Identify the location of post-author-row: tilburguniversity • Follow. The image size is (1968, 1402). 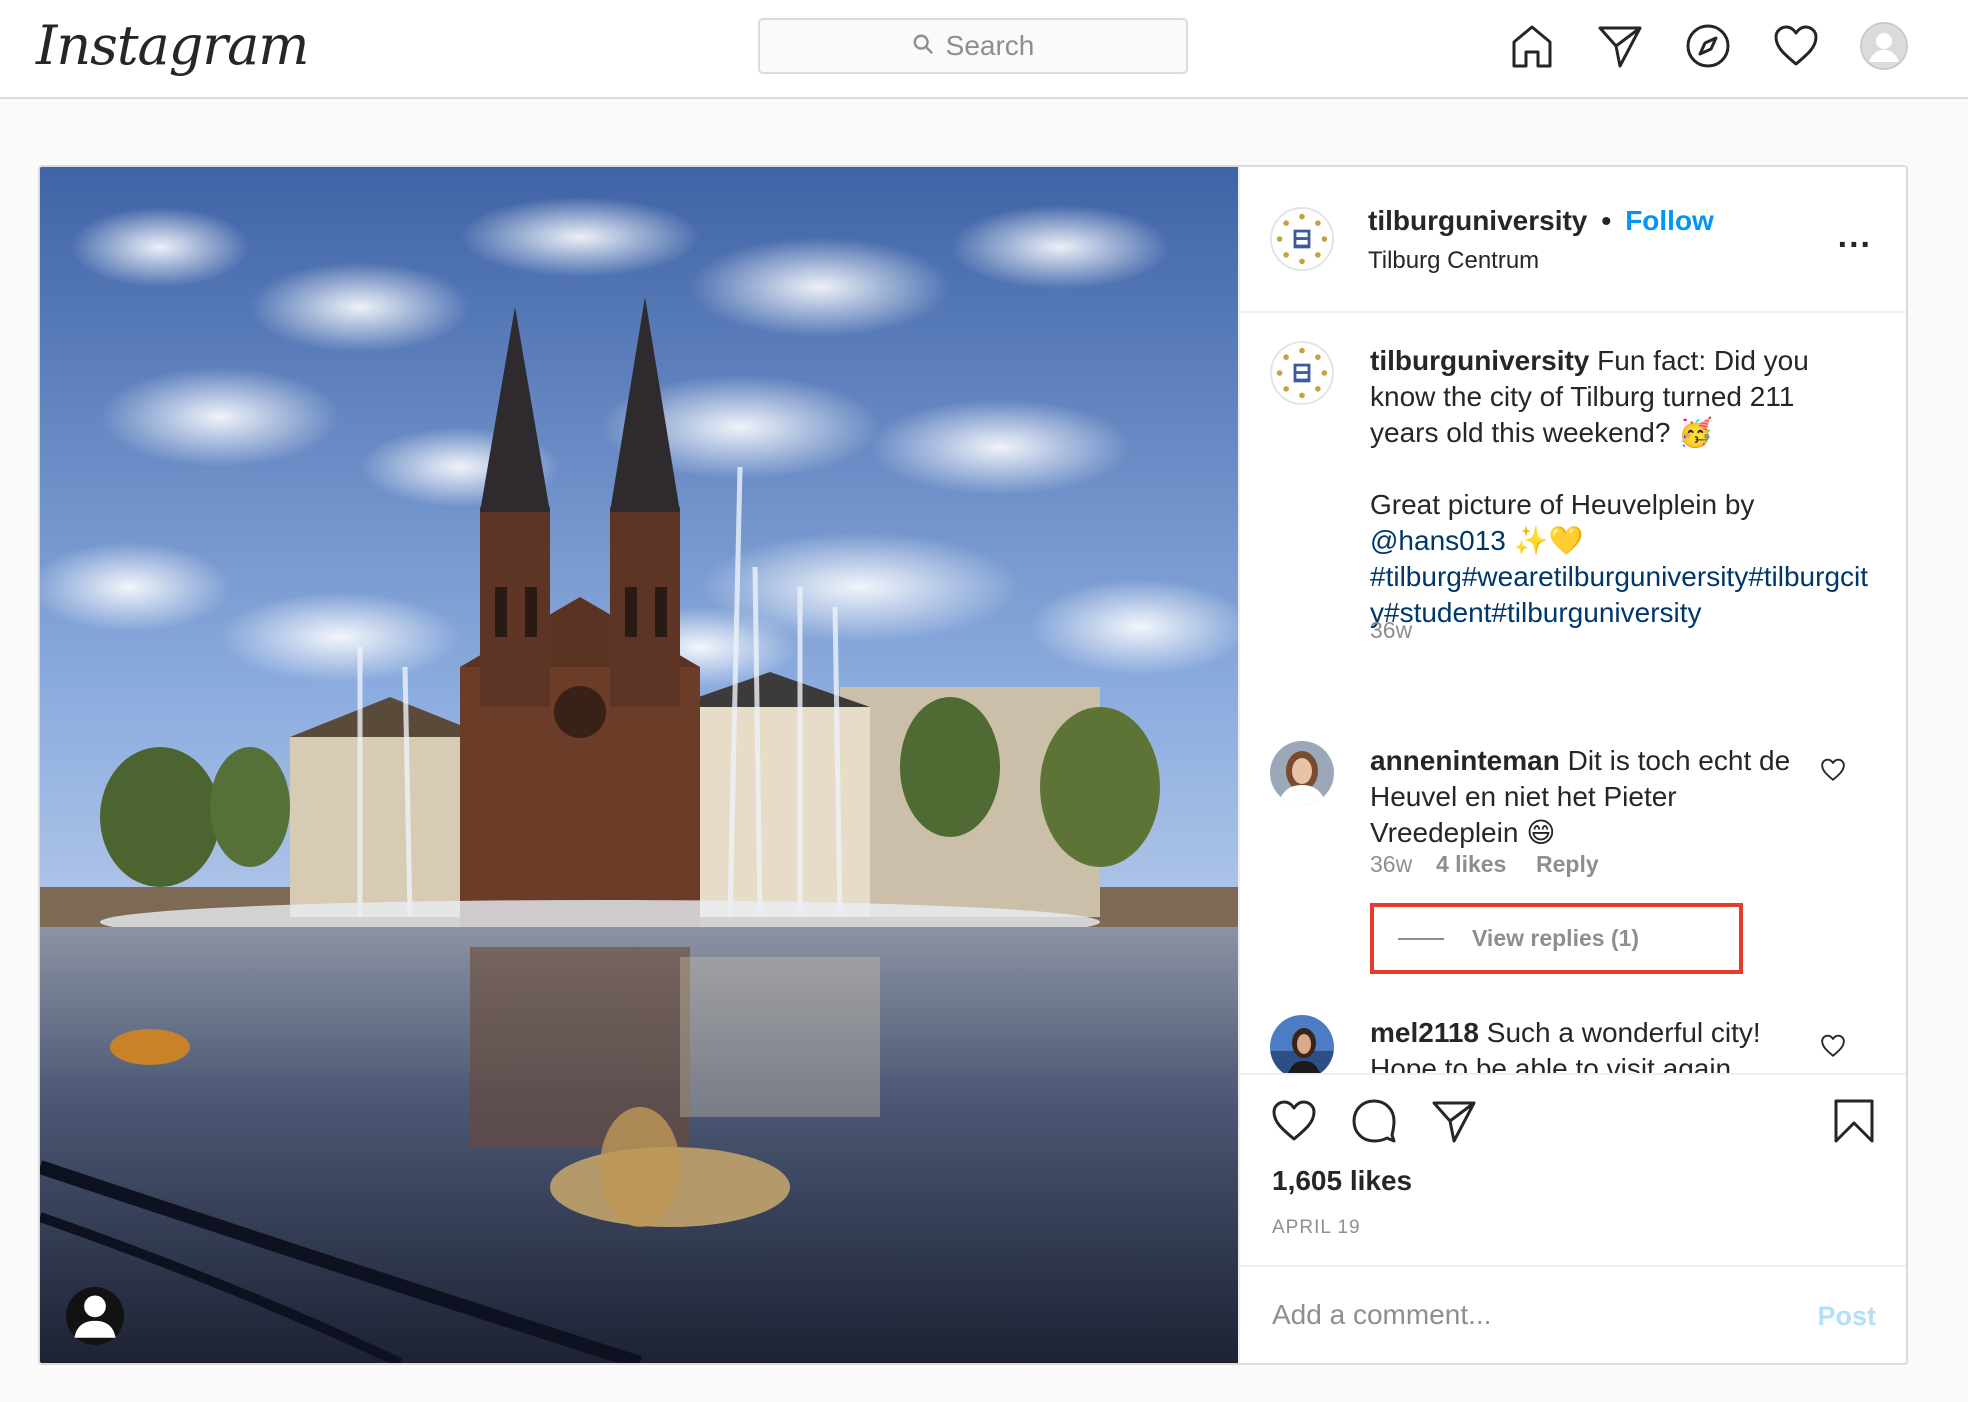
(1541, 221).